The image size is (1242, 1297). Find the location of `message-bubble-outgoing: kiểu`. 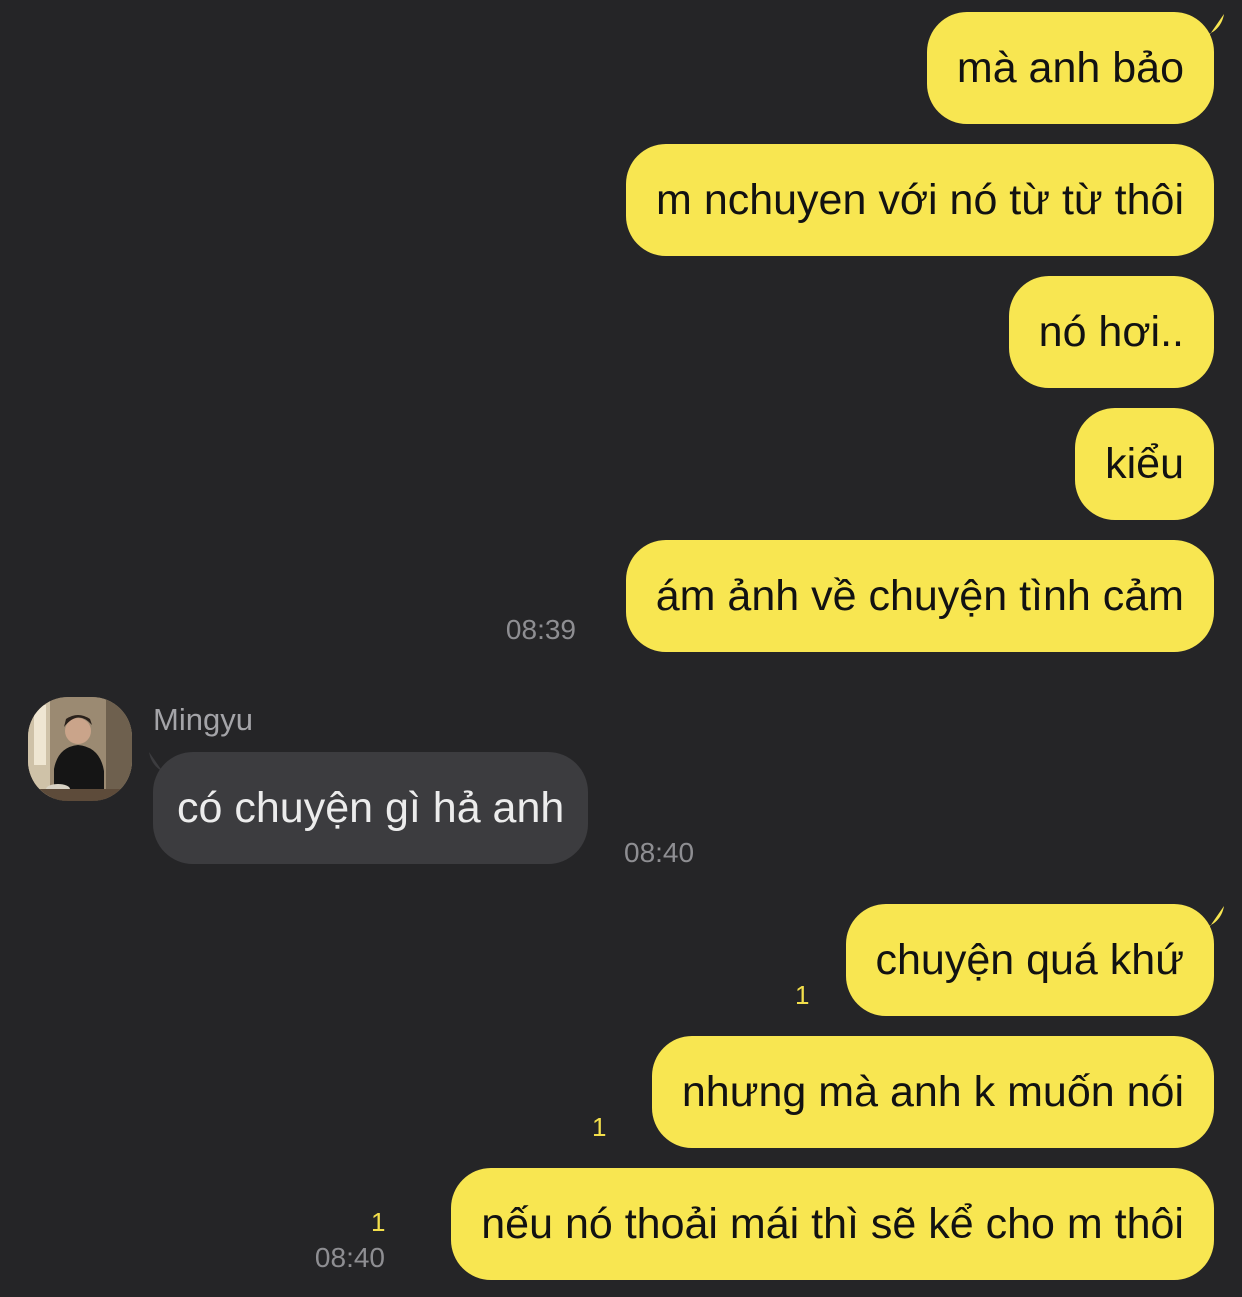

message-bubble-outgoing: kiểu is located at coordinates (1144, 464).